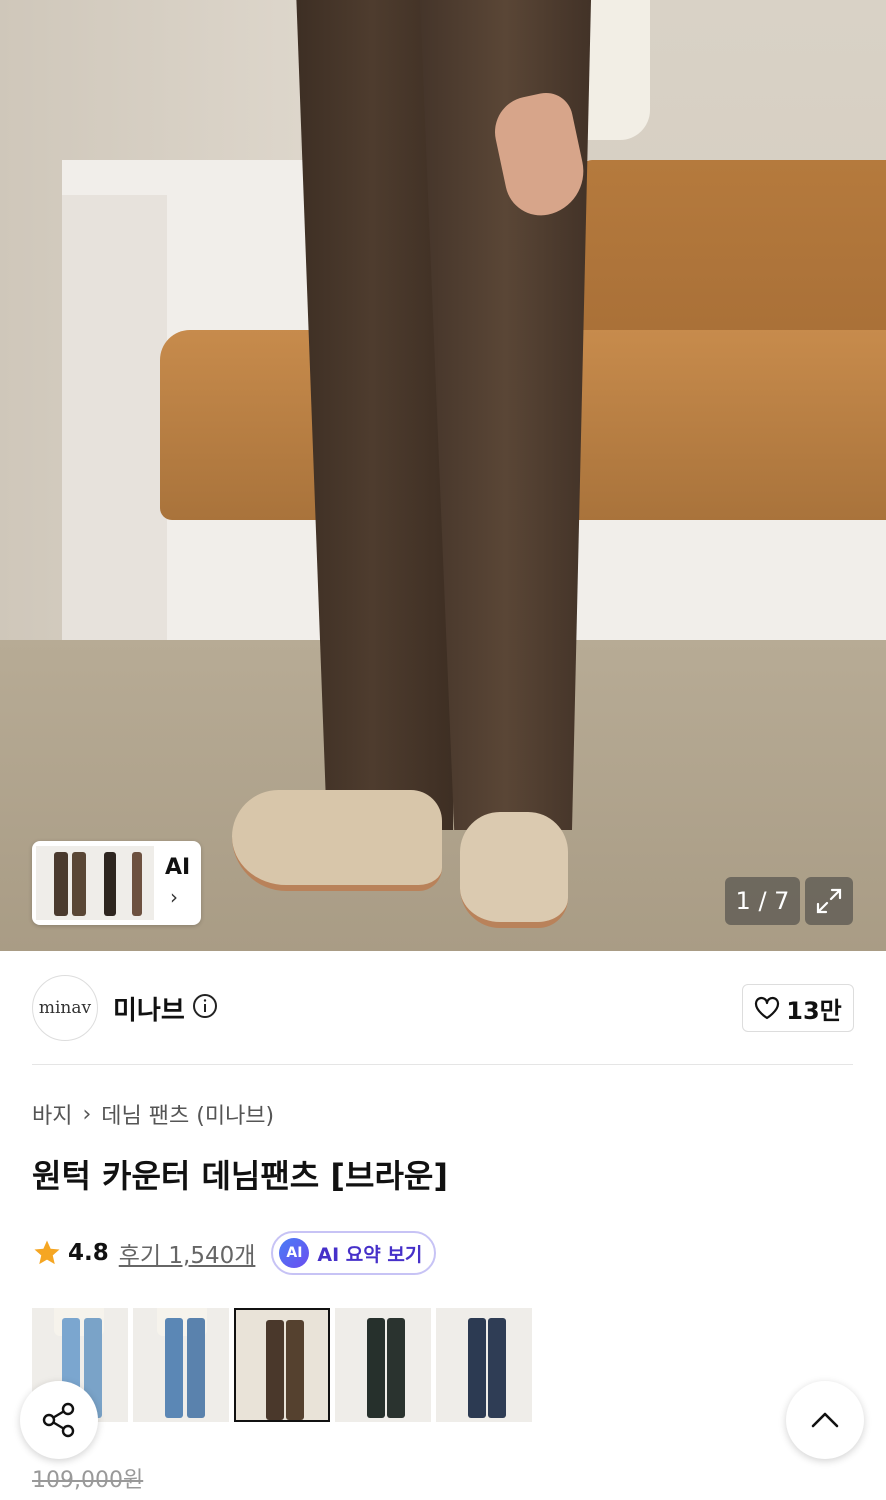  Describe the element at coordinates (337, 840) in the screenshot. I see `image-shoe-left` at that location.